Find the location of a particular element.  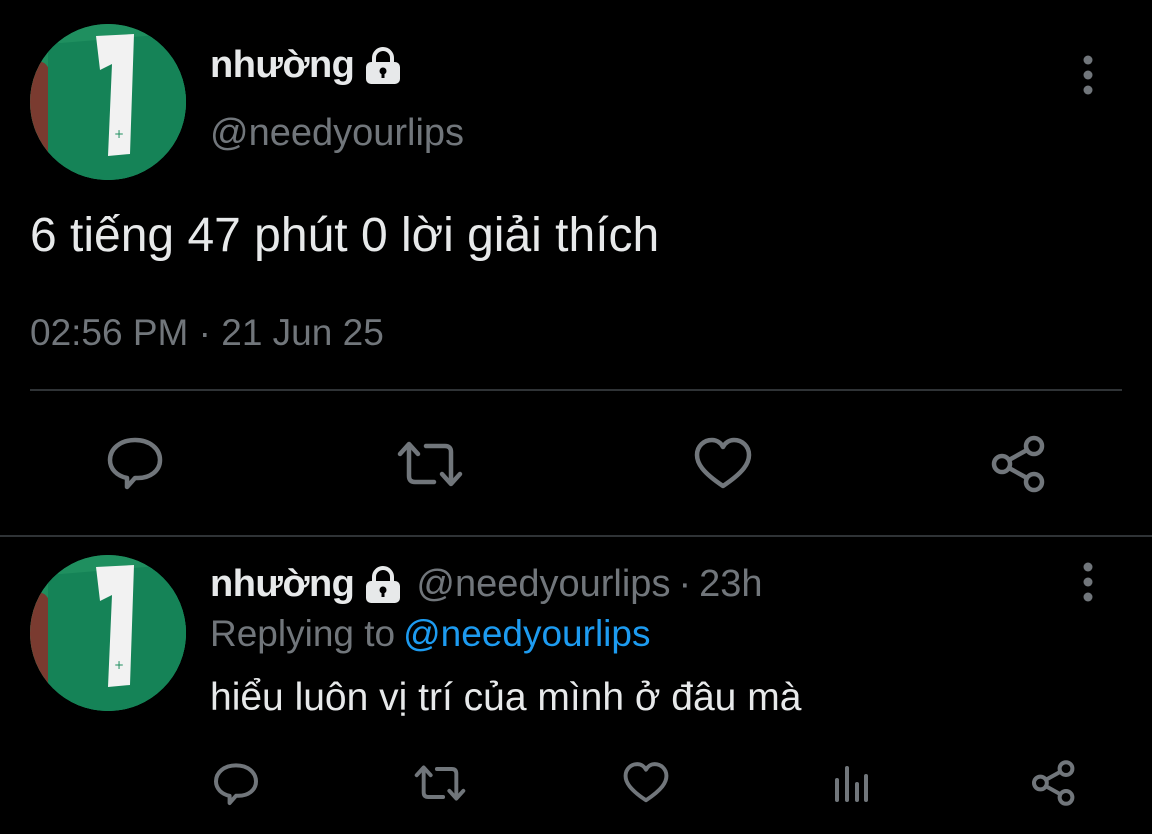

reply-time: 23h is located at coordinates (730, 584).